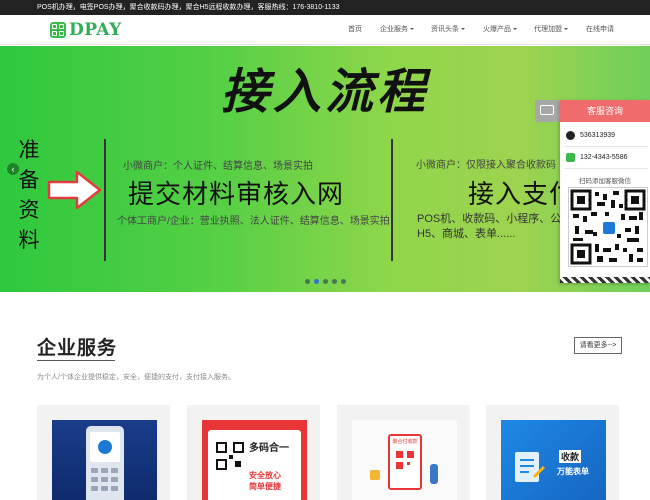 This screenshot has width=650, height=500. What do you see at coordinates (448, 30) in the screenshot?
I see `nav-news: 资讯头条` at bounding box center [448, 30].